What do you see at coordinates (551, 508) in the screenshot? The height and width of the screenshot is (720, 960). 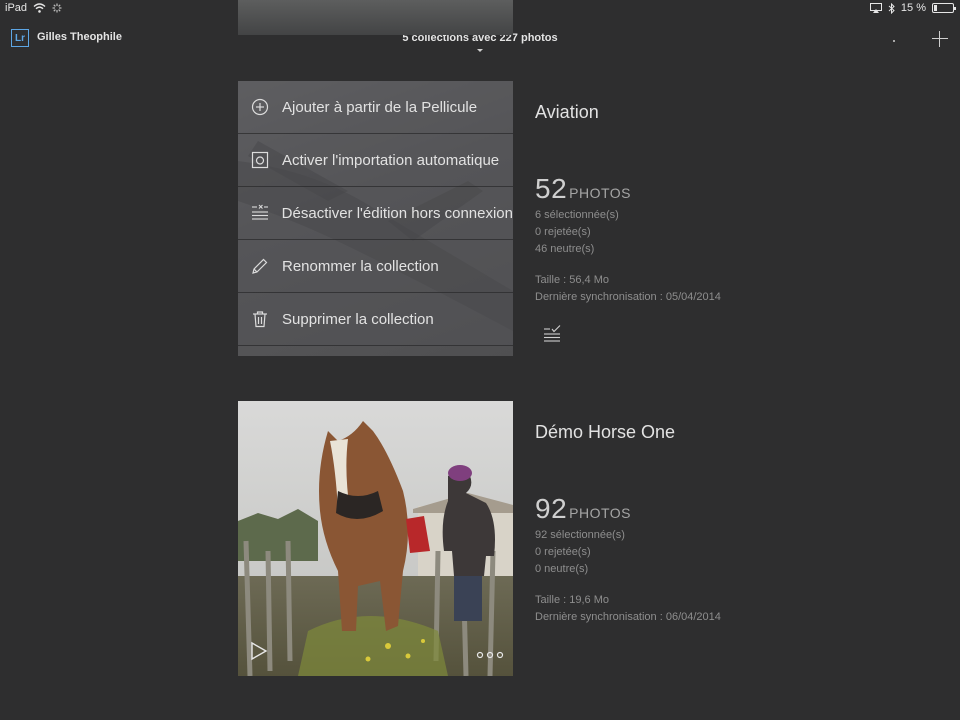 I see `photo-count-number: 92` at bounding box center [551, 508].